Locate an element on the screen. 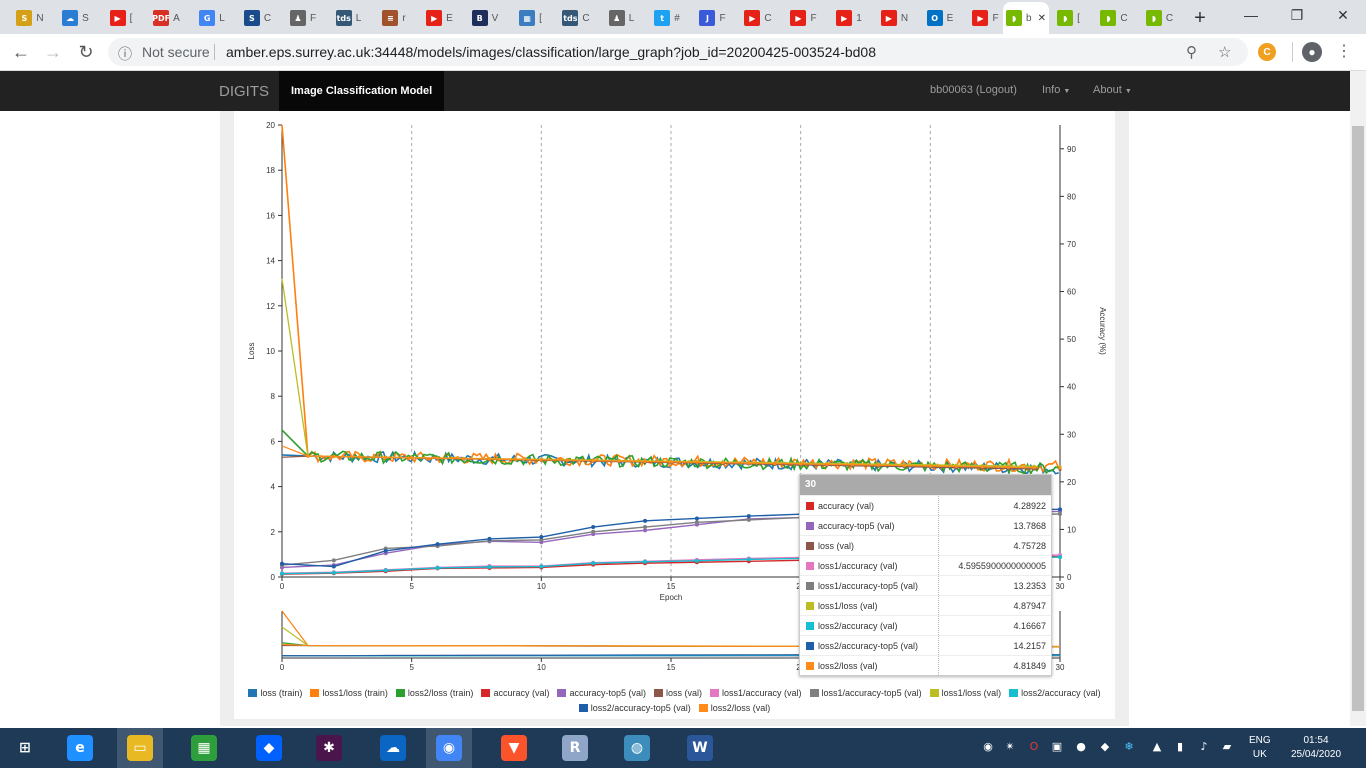 Image resolution: width=1366 pixels, height=768 pixels. browser-tab: ▶[ is located at coordinates (121, 18).